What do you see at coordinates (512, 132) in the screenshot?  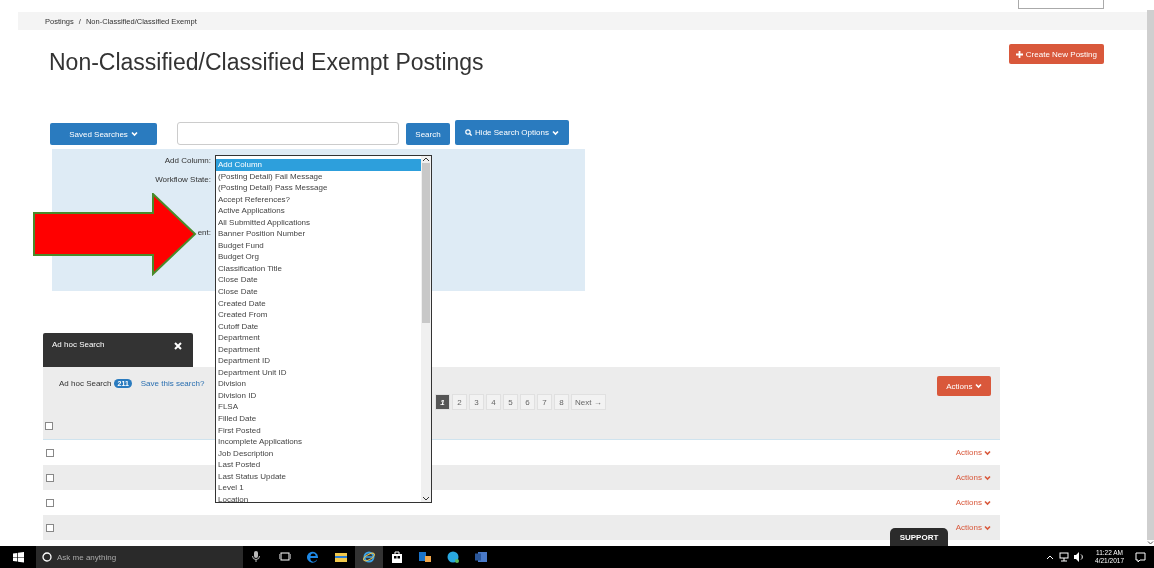 I see `hide-options-button: Hide Search Options` at bounding box center [512, 132].